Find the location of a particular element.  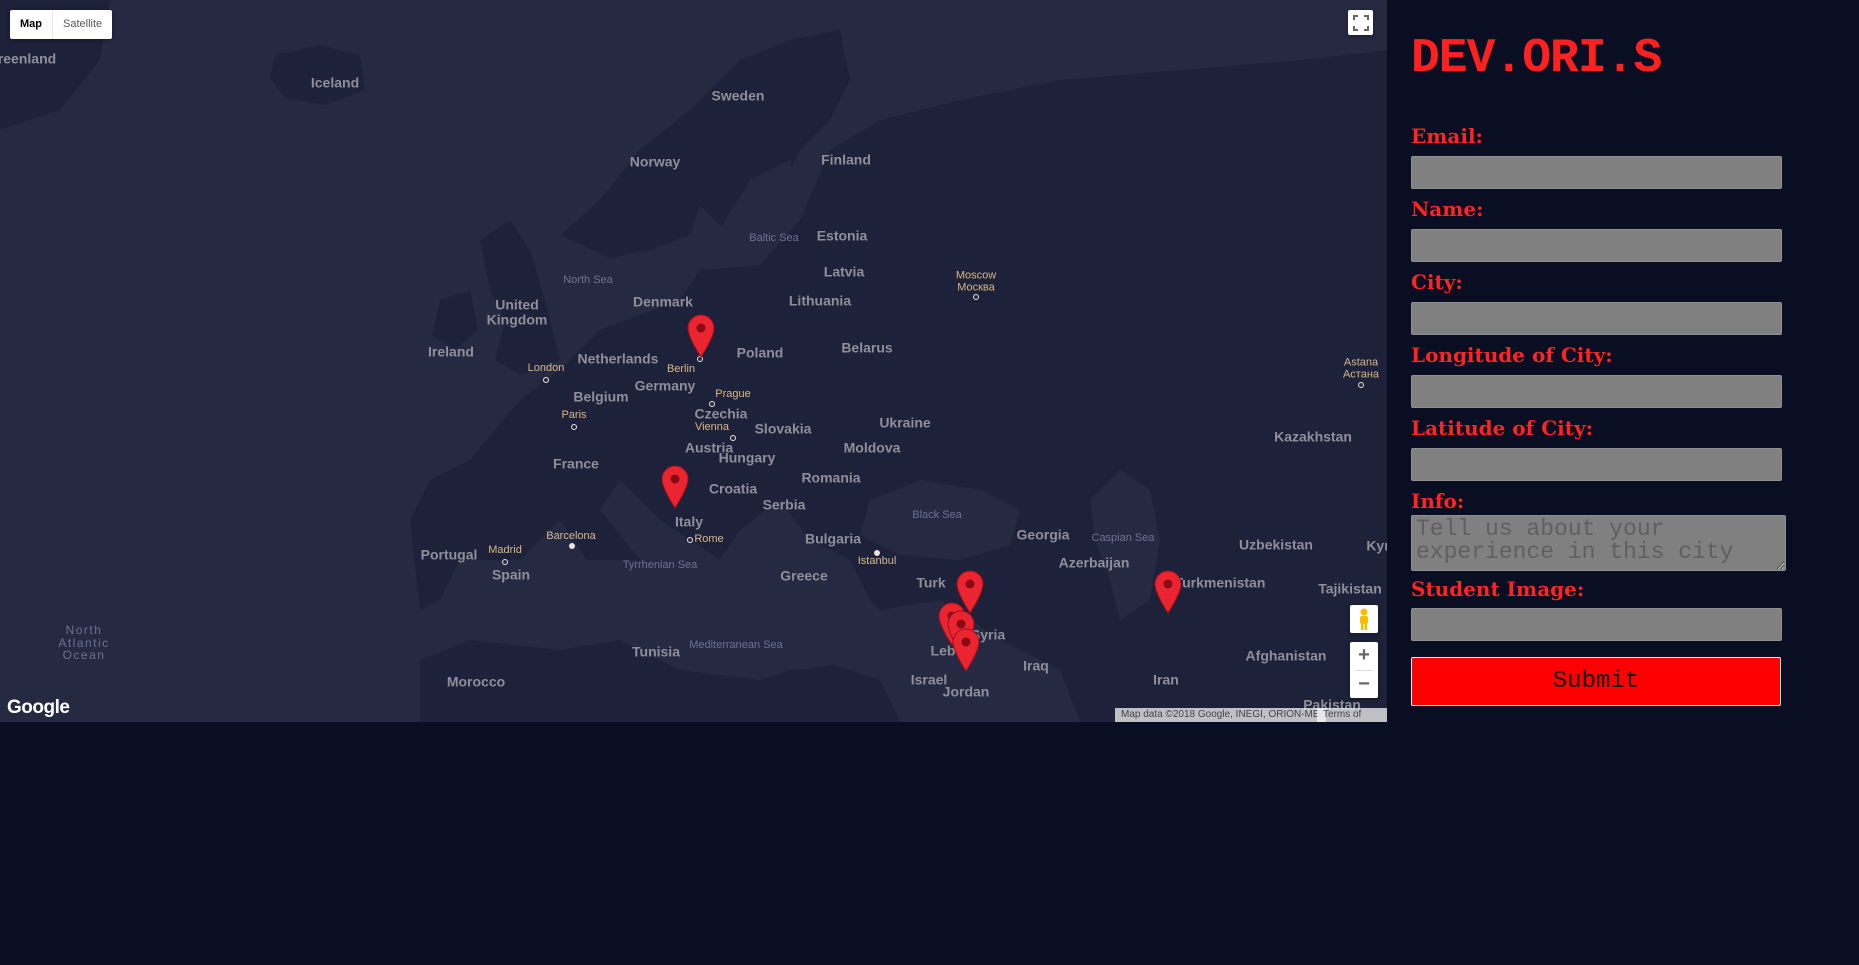

map-label-country: Germany is located at coordinates (665, 385).